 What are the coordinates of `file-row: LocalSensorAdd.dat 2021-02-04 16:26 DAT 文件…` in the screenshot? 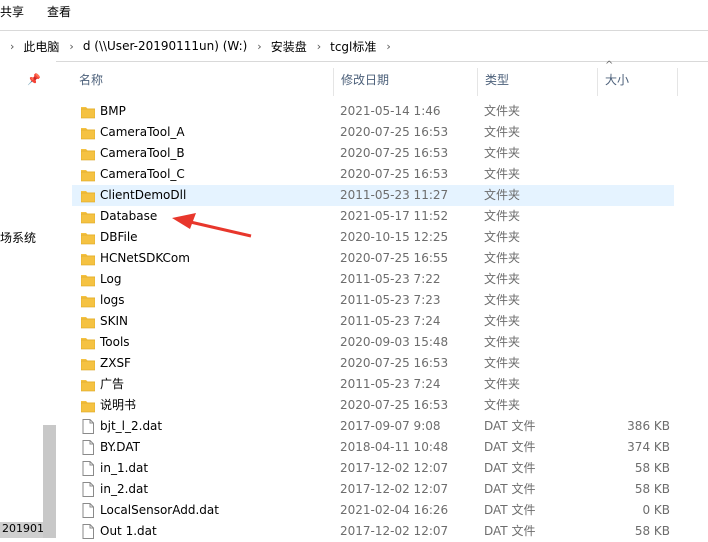 It's located at (390, 510).